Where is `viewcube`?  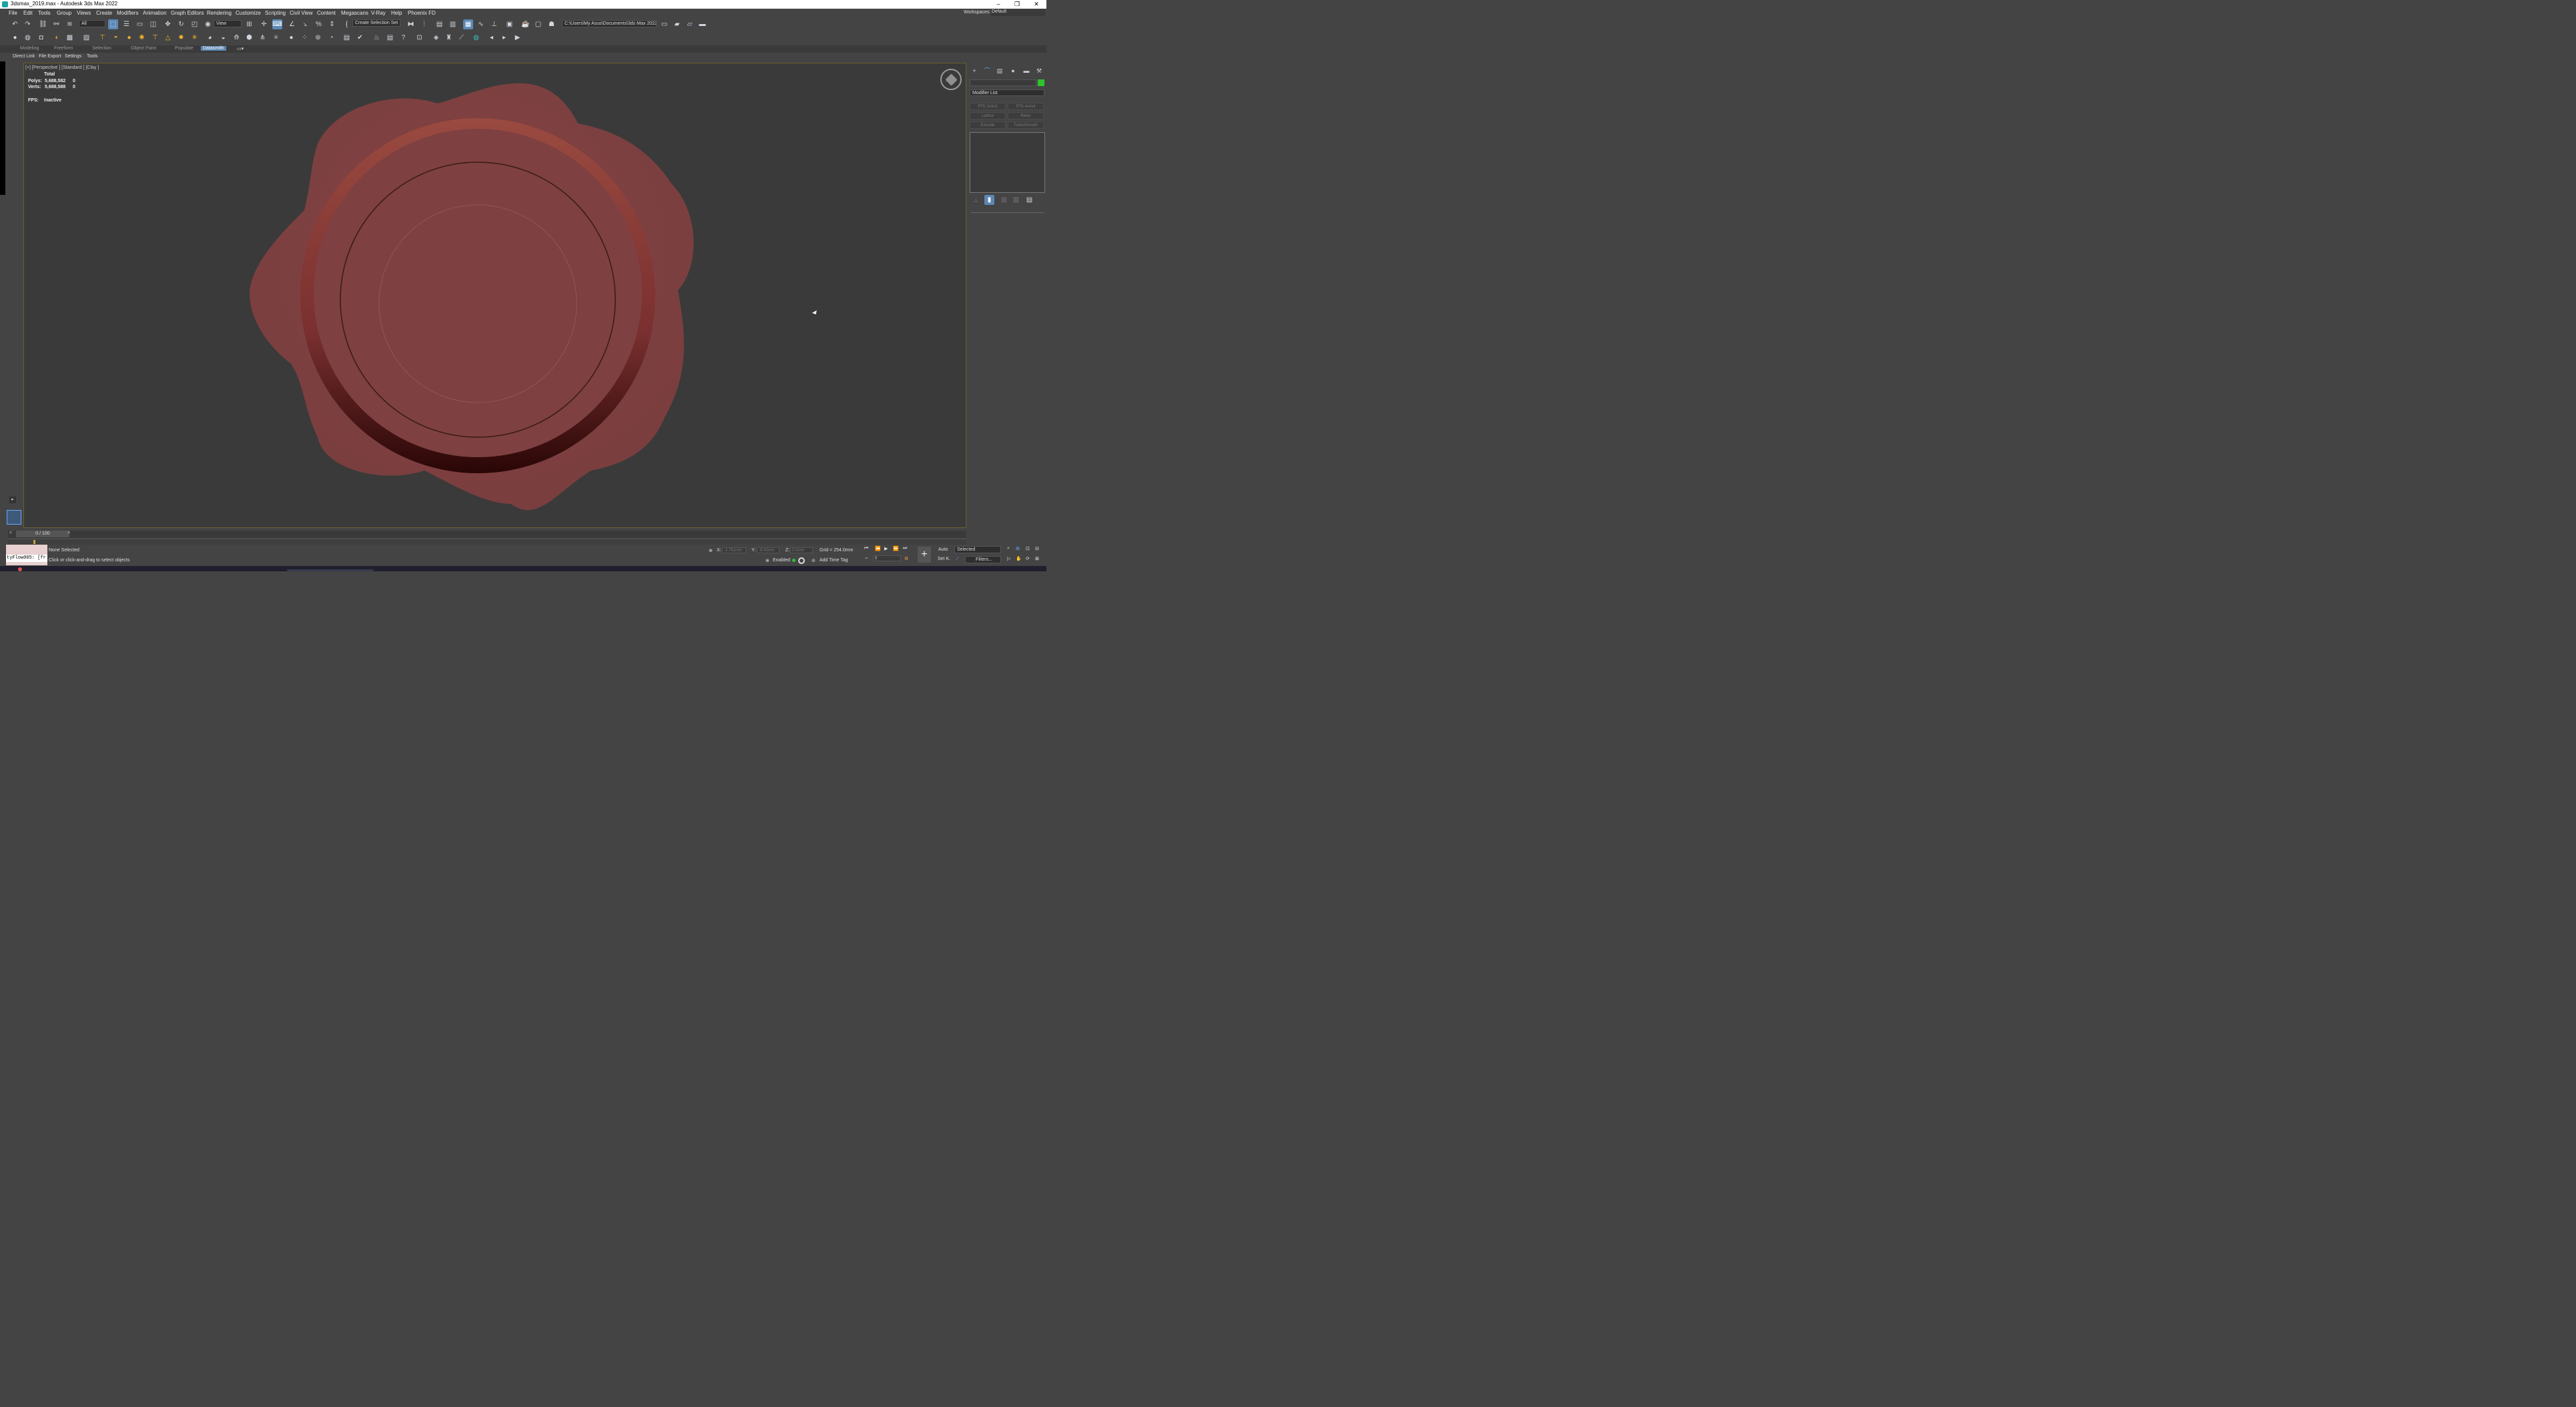 viewcube is located at coordinates (951, 79).